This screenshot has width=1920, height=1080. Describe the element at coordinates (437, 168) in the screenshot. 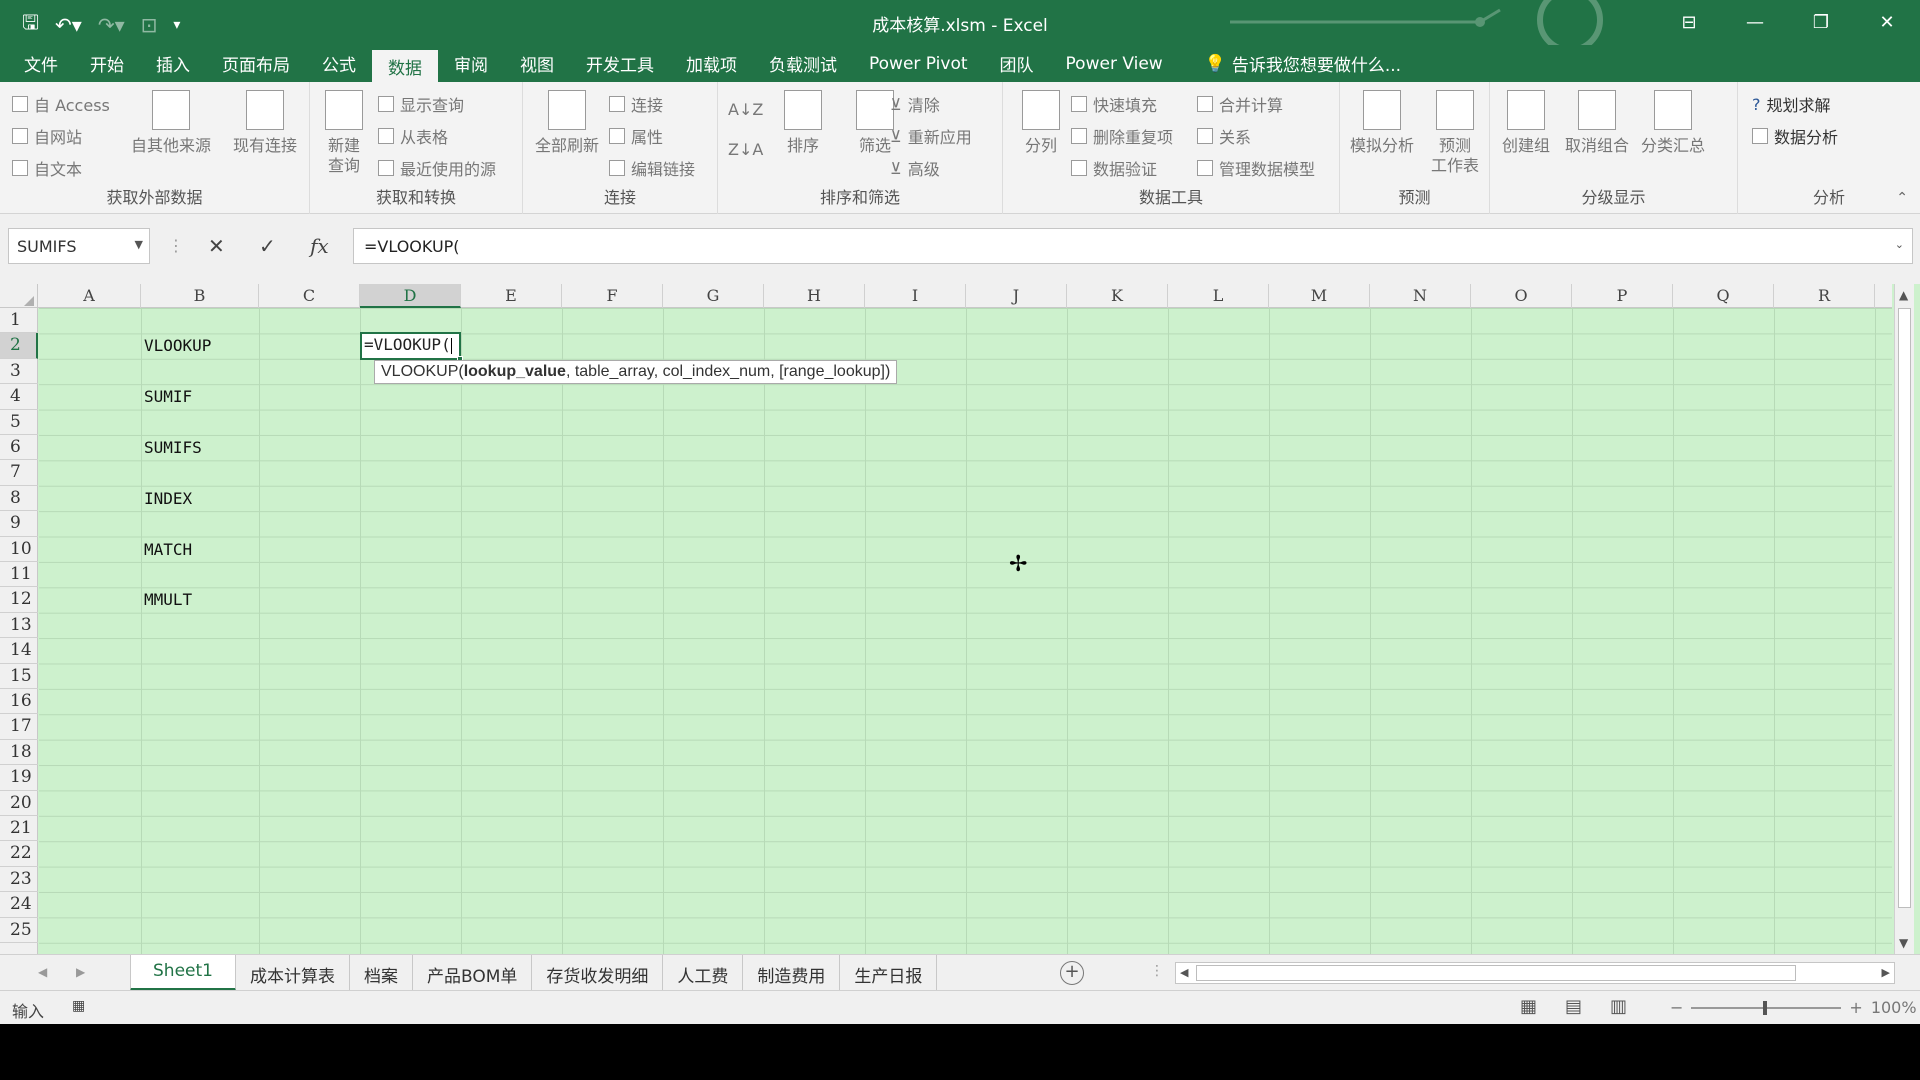

I see `recent-sources-button: 最近使用的源` at that location.